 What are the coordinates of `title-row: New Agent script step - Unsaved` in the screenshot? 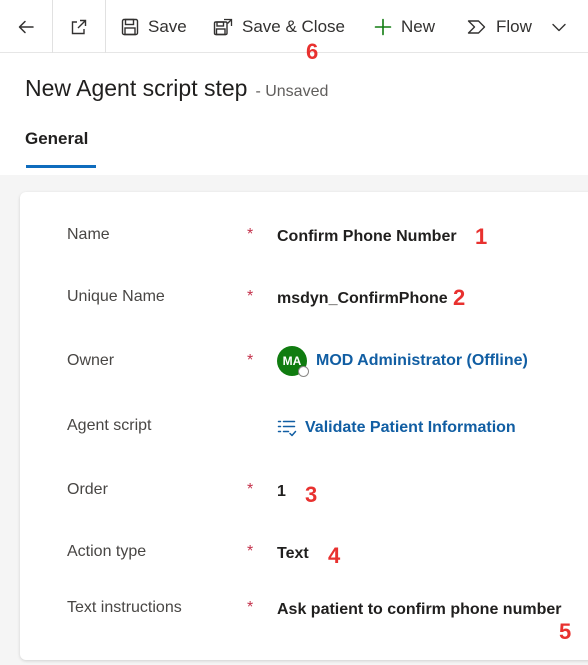 It's located at (176, 88).